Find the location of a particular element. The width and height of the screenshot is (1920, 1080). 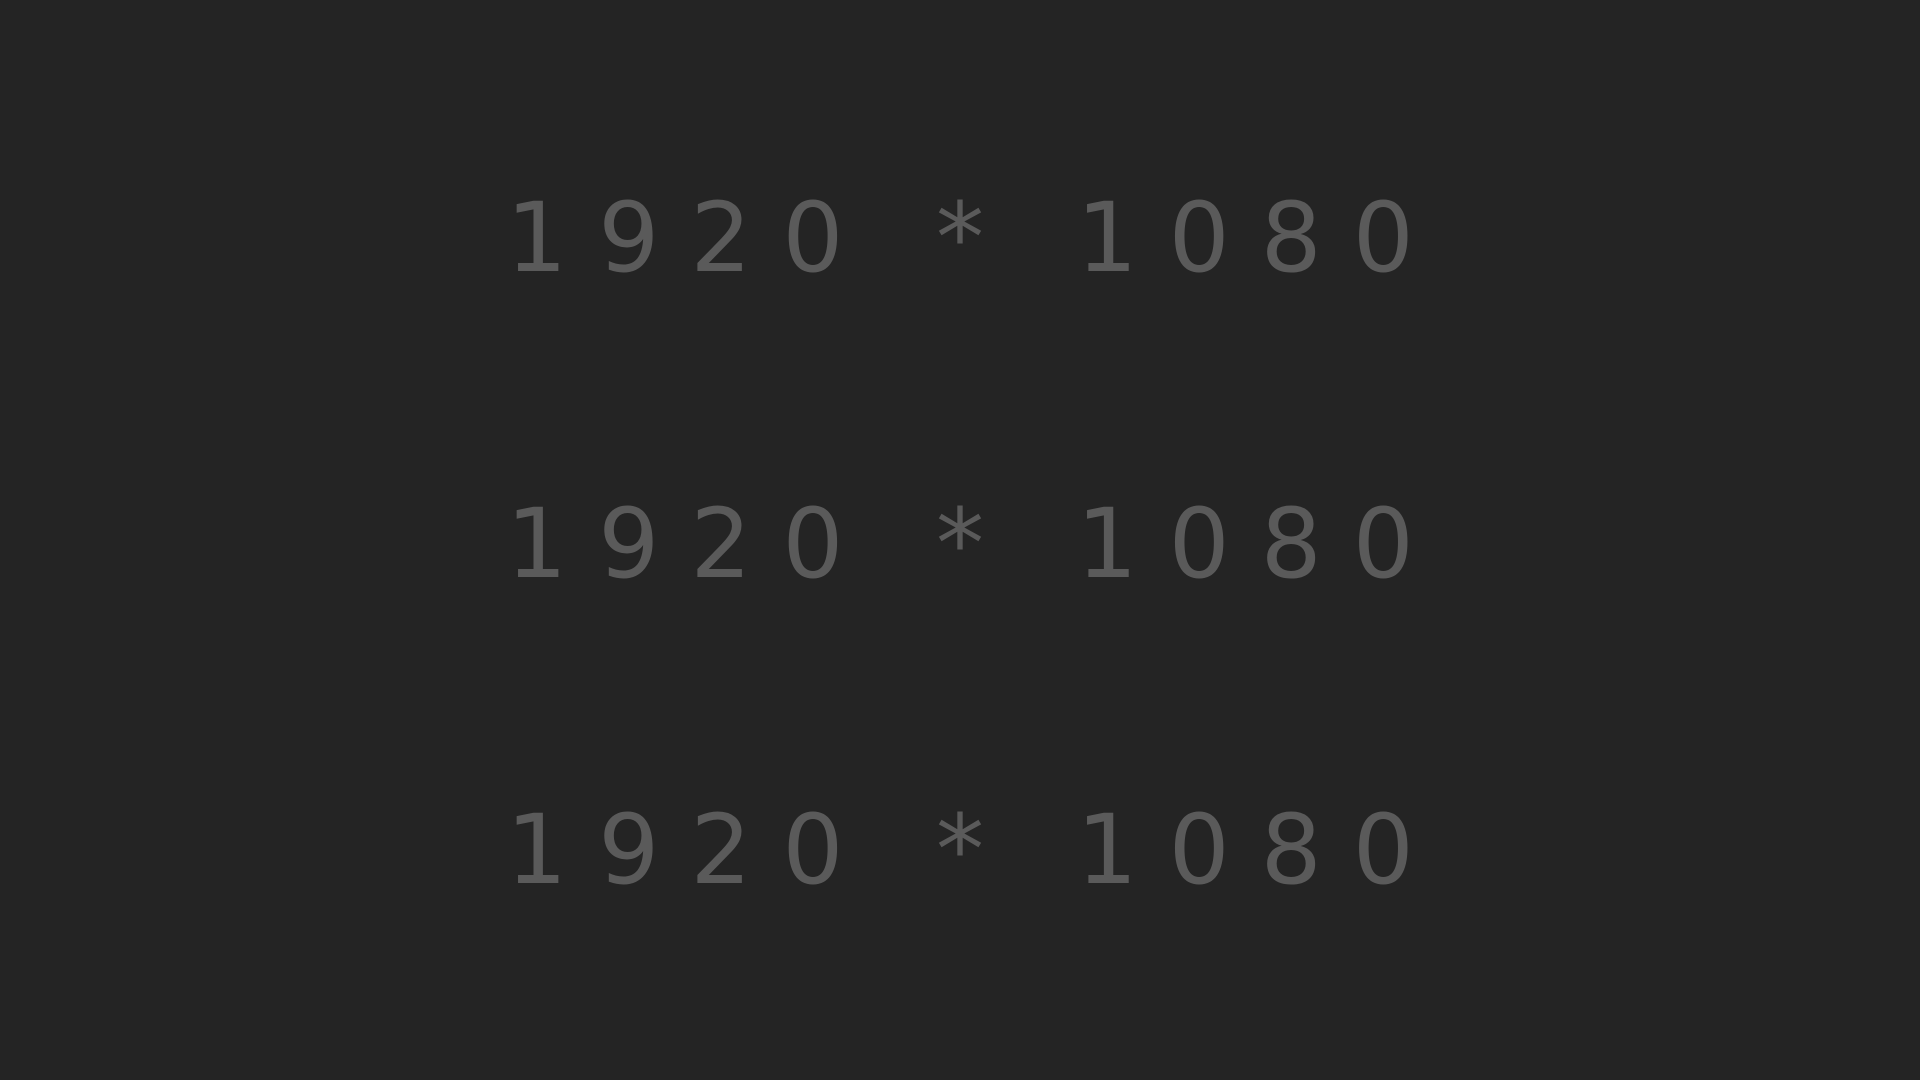

resolution-text-1: 1920 * 1080 is located at coordinates (975, 238).